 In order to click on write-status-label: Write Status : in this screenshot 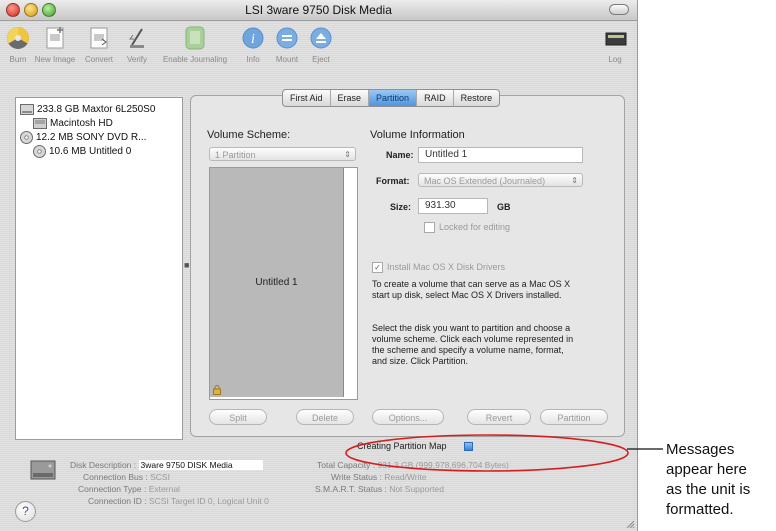, I will do `click(356, 477)`.